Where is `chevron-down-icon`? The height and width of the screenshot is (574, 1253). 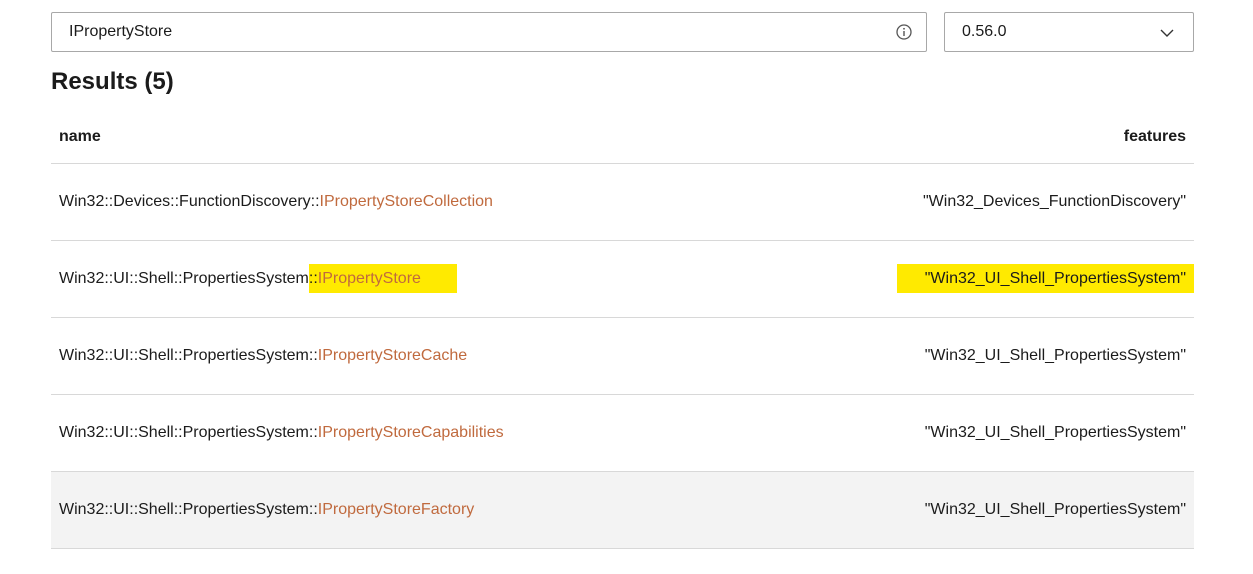
chevron-down-icon is located at coordinates (1167, 33).